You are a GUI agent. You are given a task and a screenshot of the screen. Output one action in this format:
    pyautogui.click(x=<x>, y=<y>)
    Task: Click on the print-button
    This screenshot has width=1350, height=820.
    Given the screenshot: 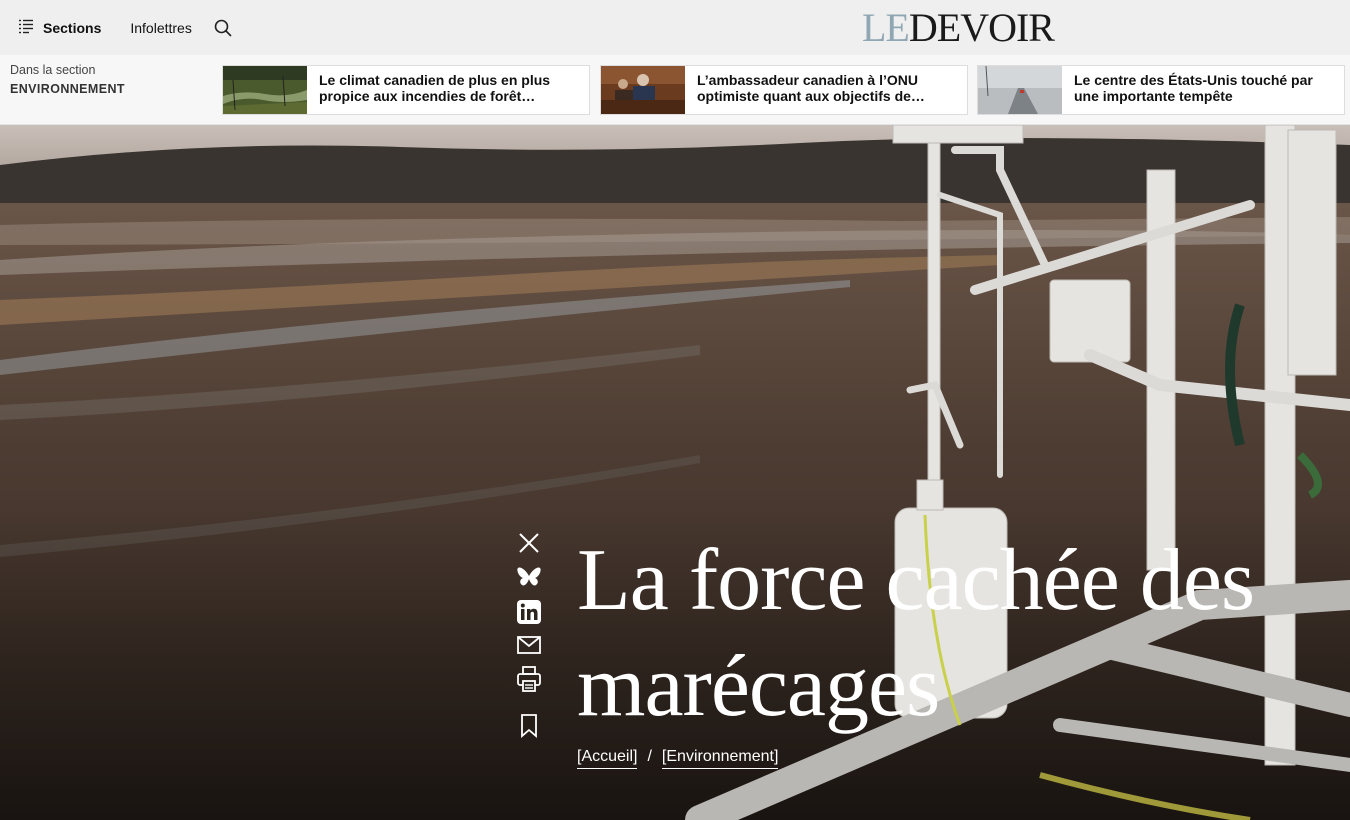 What is the action you would take?
    pyautogui.click(x=529, y=679)
    